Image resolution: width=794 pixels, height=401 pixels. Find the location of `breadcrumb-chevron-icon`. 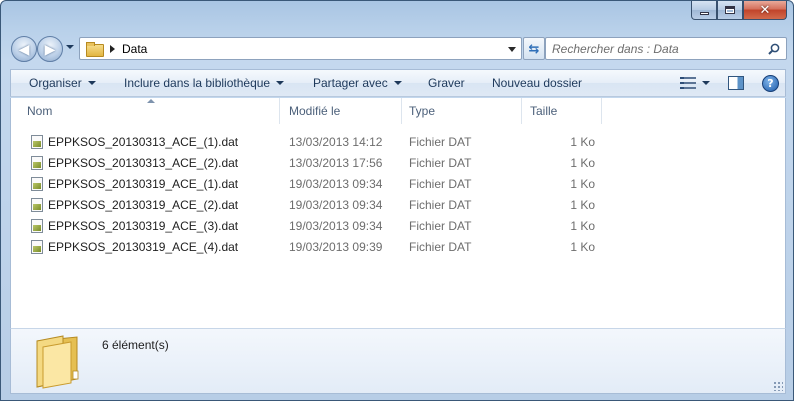

breadcrumb-chevron-icon is located at coordinates (112, 48).